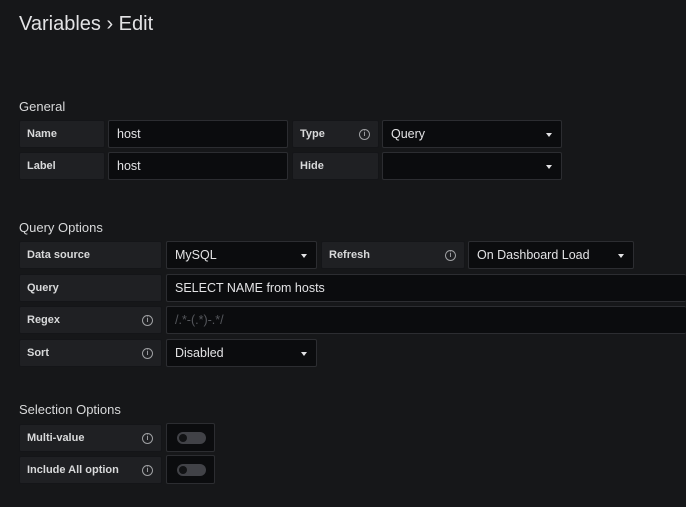  What do you see at coordinates (196, 255) in the screenshot?
I see `datasource-select-value: MySQL` at bounding box center [196, 255].